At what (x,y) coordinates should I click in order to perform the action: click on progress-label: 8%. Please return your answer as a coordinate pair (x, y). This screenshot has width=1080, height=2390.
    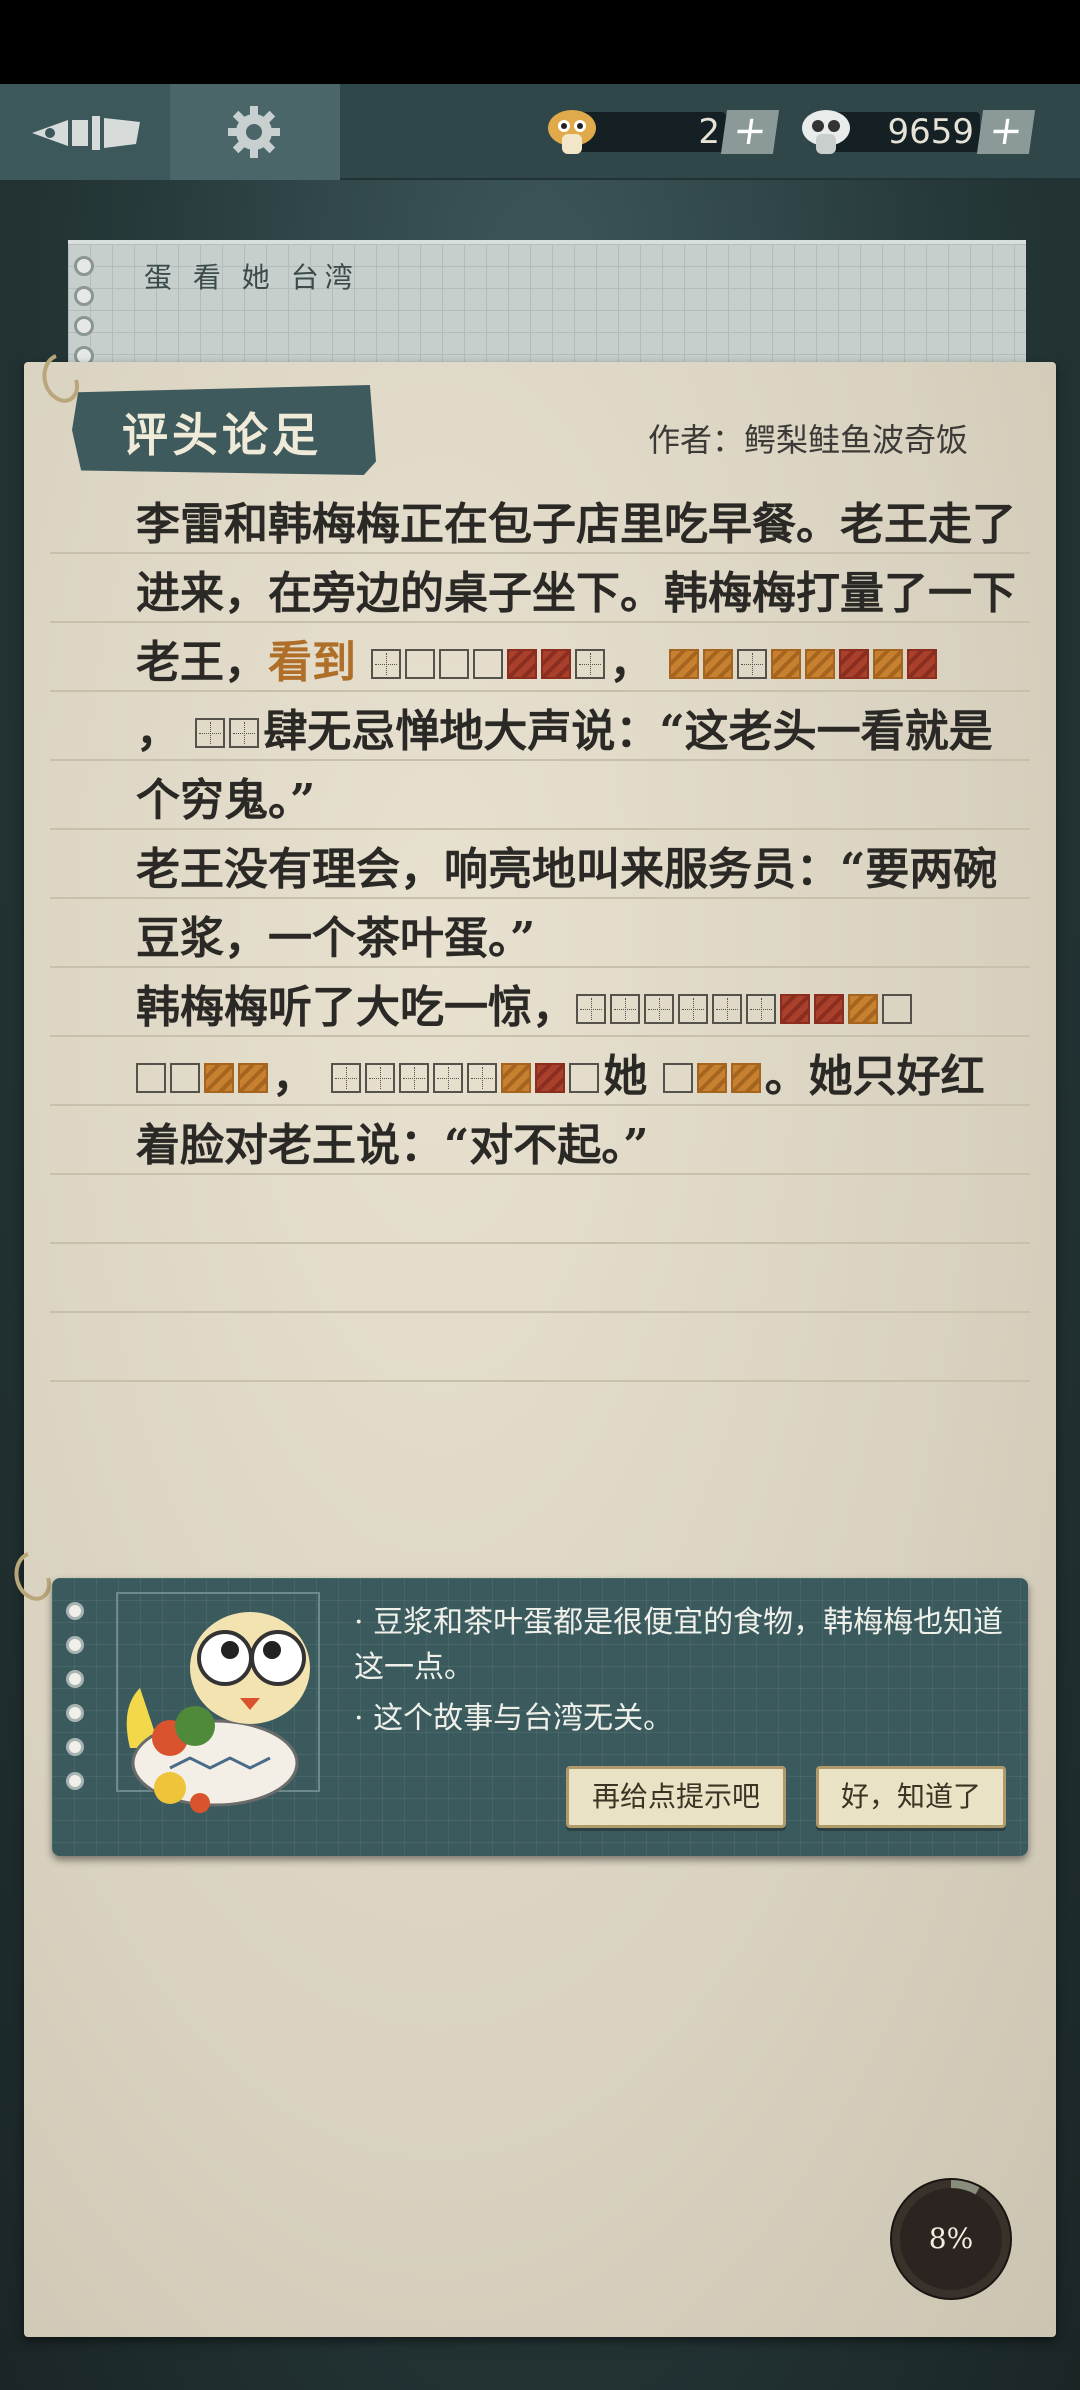
    Looking at the image, I should click on (951, 2238).